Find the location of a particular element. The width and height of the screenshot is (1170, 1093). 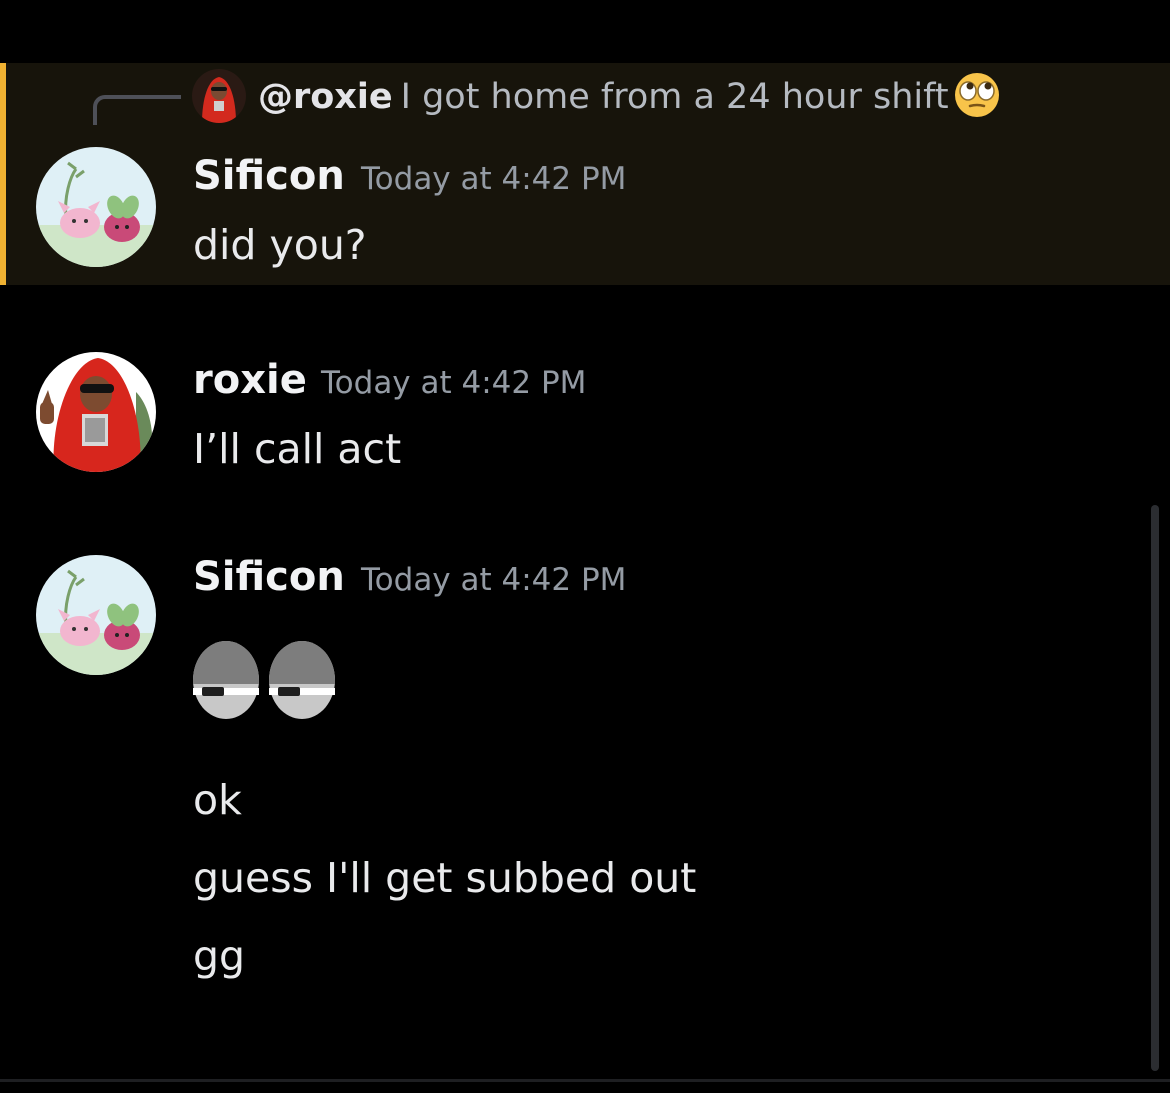

mention-highlight-bar is located at coordinates (3, 174).